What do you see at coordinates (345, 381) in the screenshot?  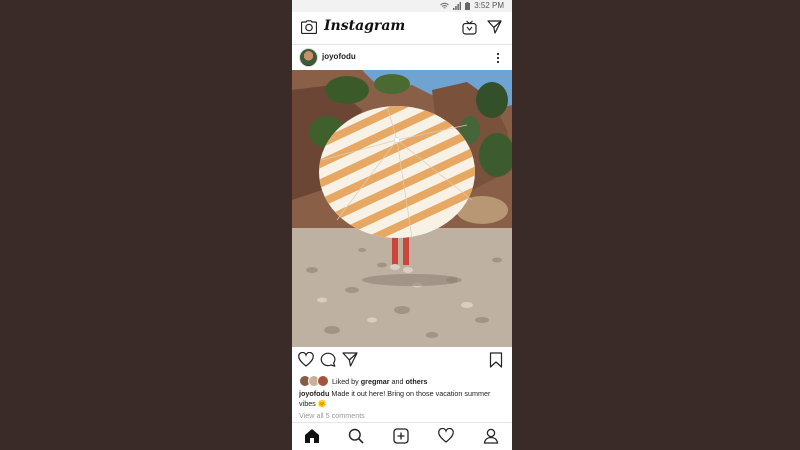 I see `liked-by-prefix: Liked by` at bounding box center [345, 381].